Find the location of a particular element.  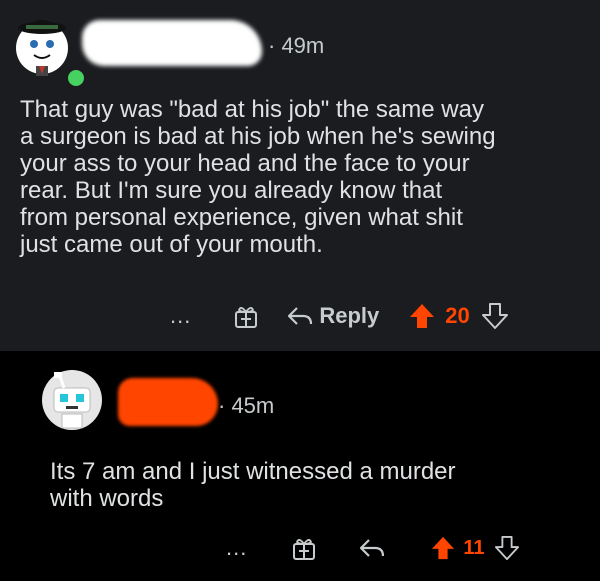

snoo-avatar is located at coordinates (47, 48).